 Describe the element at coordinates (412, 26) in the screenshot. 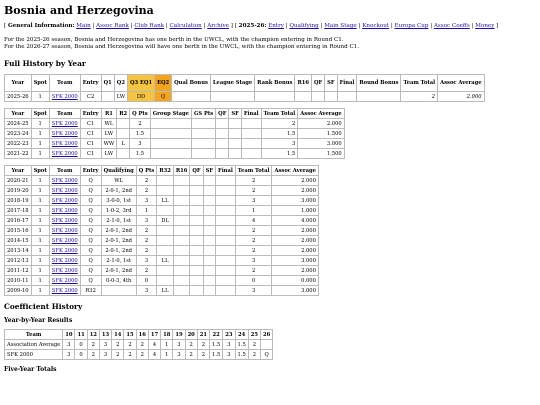

I see `nav-link-europa-cup: Europa Cup` at that location.